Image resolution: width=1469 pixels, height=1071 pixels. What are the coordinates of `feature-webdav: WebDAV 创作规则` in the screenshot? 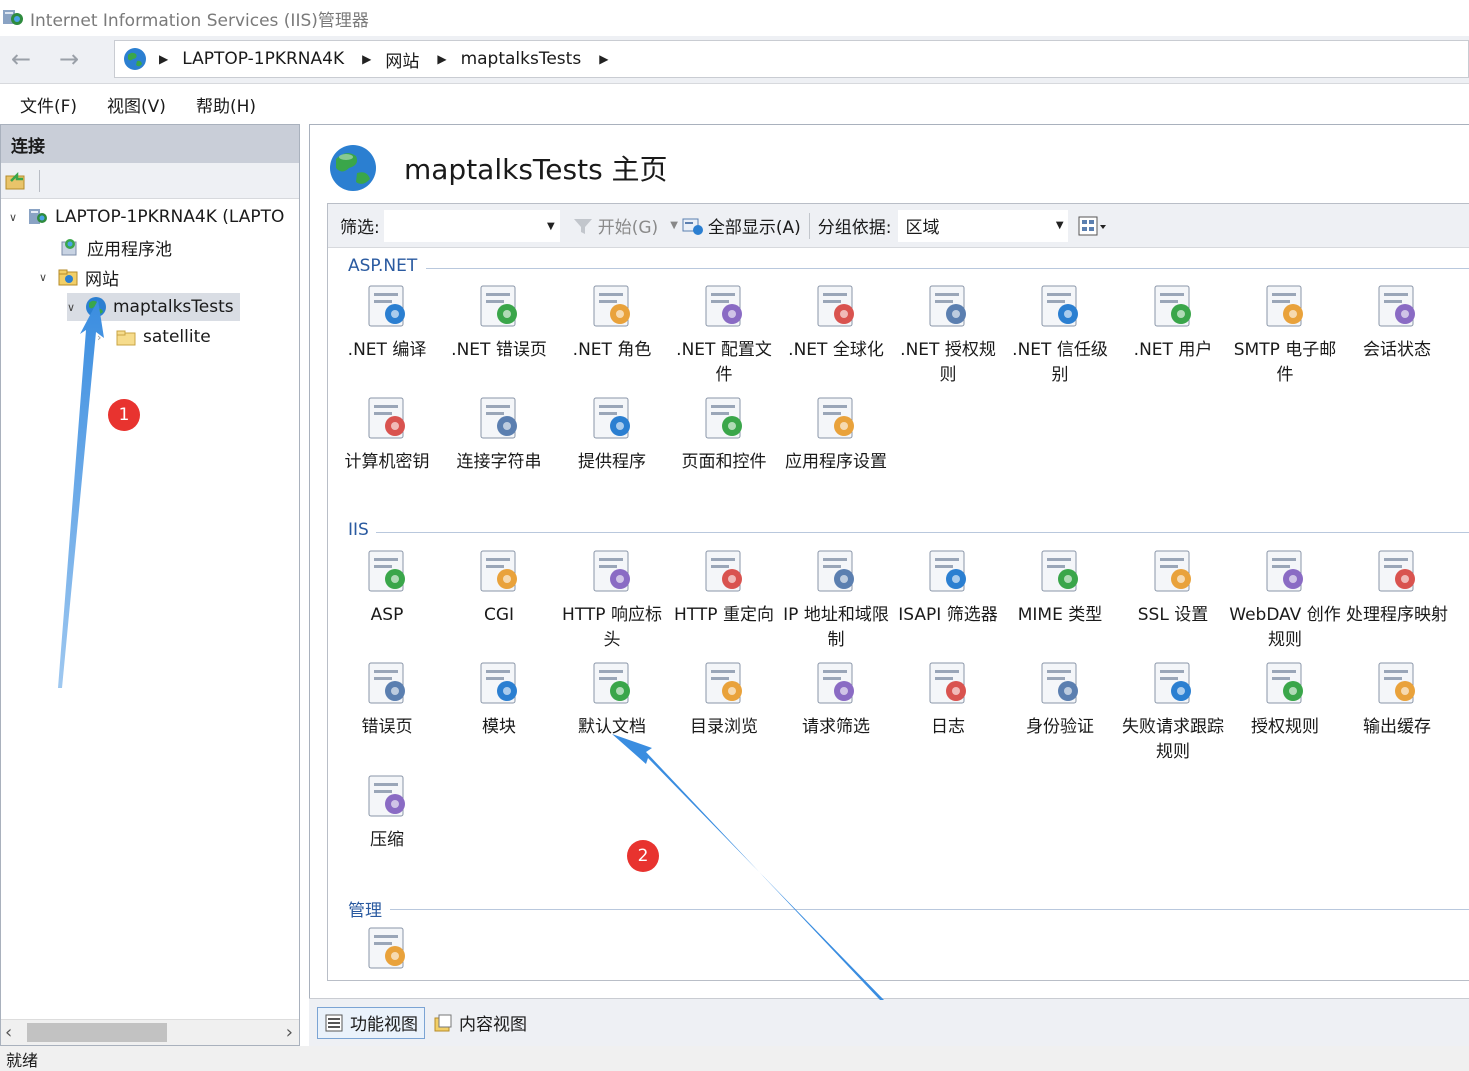 It's located at (1285, 599).